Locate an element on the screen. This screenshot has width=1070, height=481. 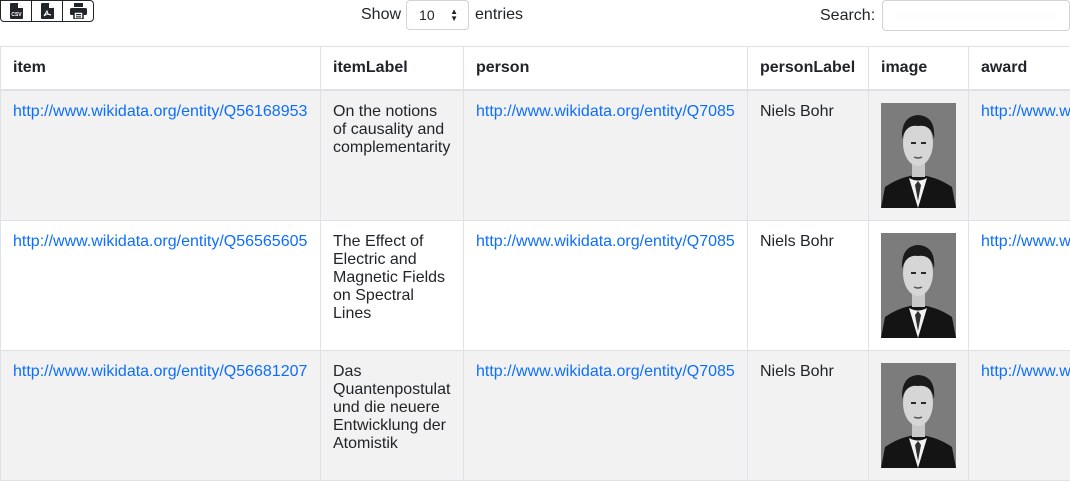
column-header-award: award is located at coordinates (1019, 69).